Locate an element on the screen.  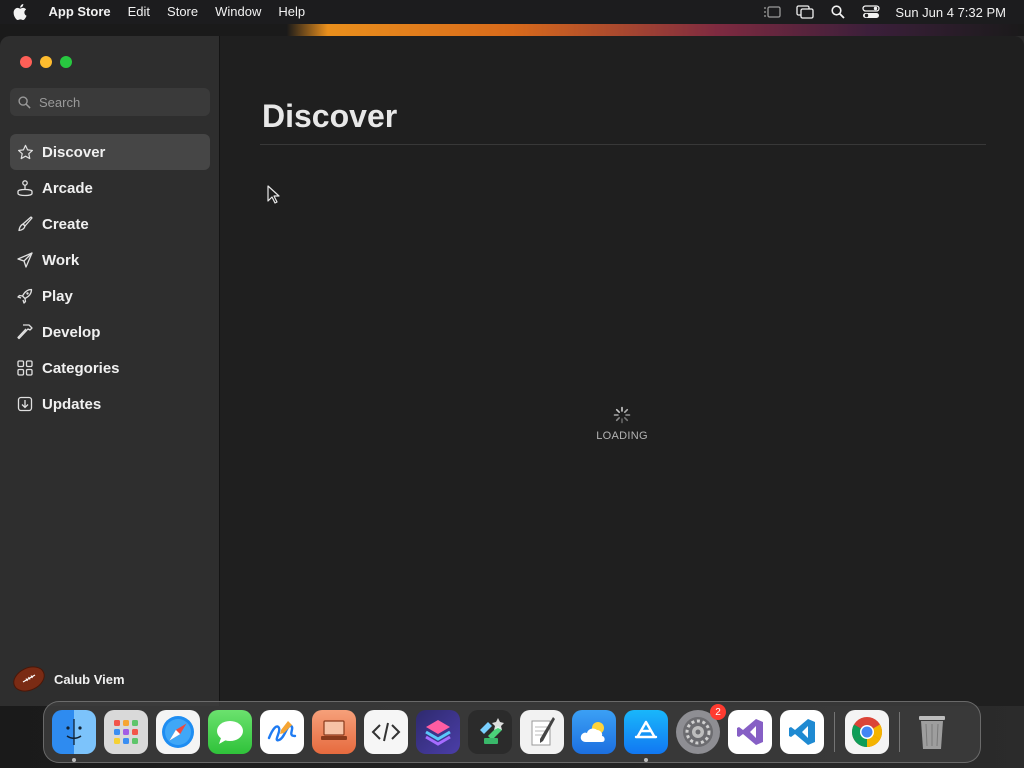
dock: 2 is located at coordinates (512, 732).